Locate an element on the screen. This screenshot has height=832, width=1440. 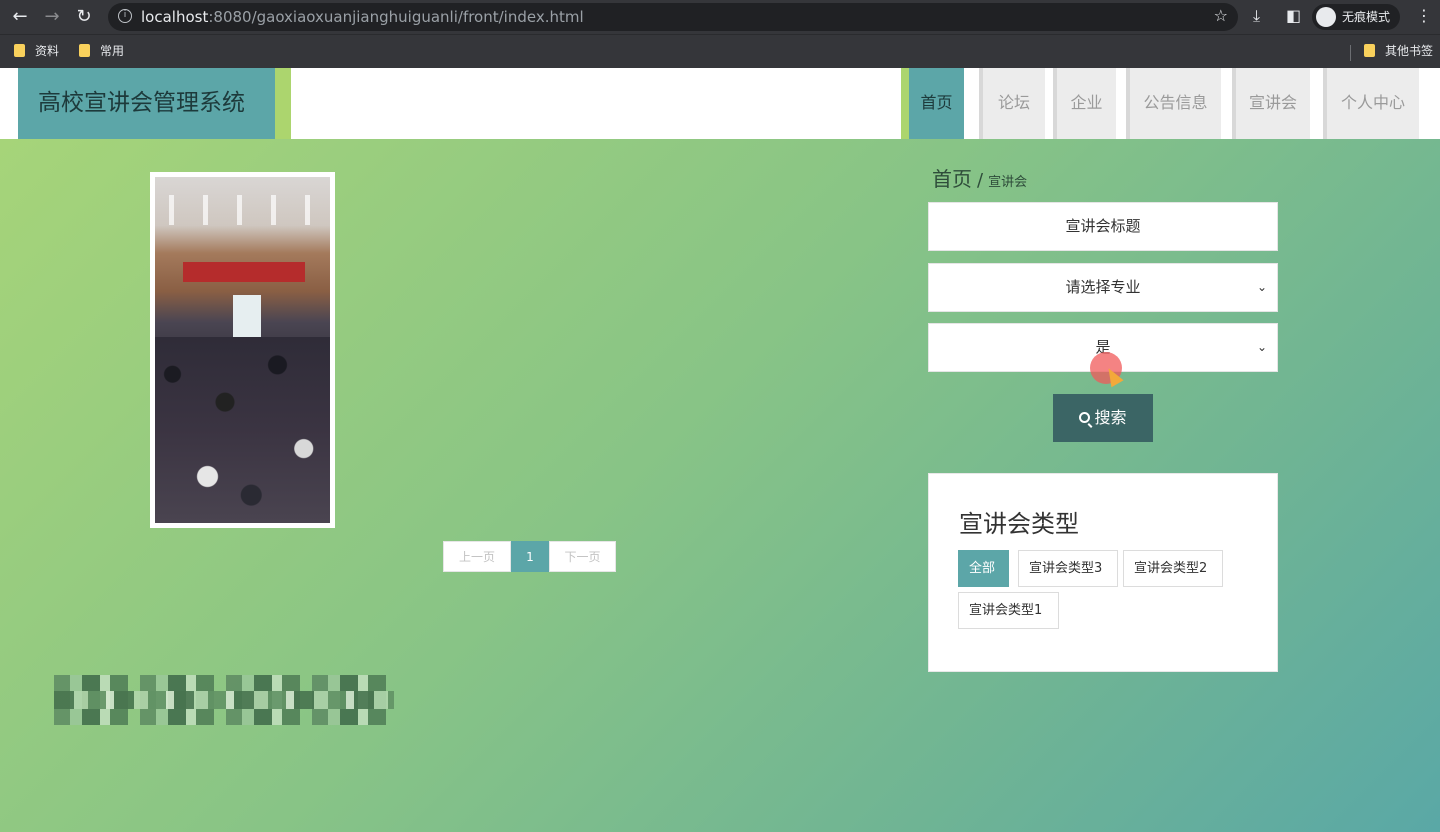
forward-arrow-icon: → is located at coordinates (52, 17).